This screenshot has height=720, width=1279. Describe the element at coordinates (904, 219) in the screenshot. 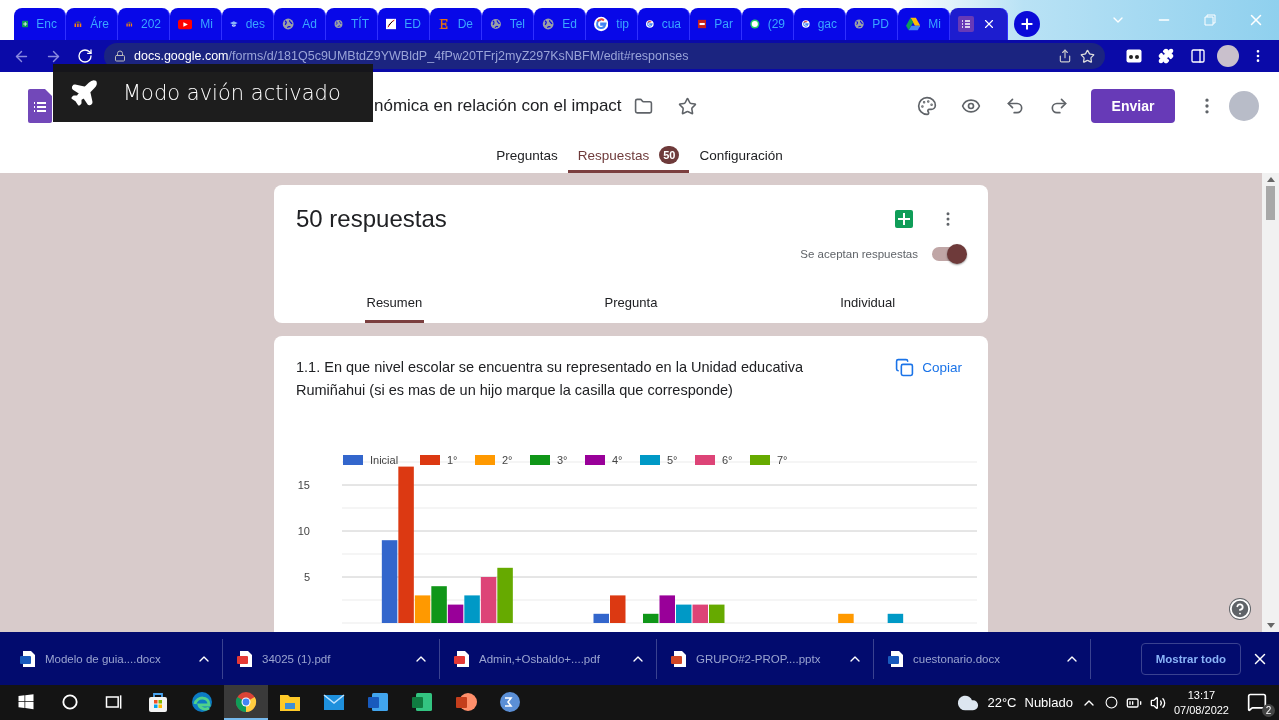

I see `spreadsheet-icon` at that location.